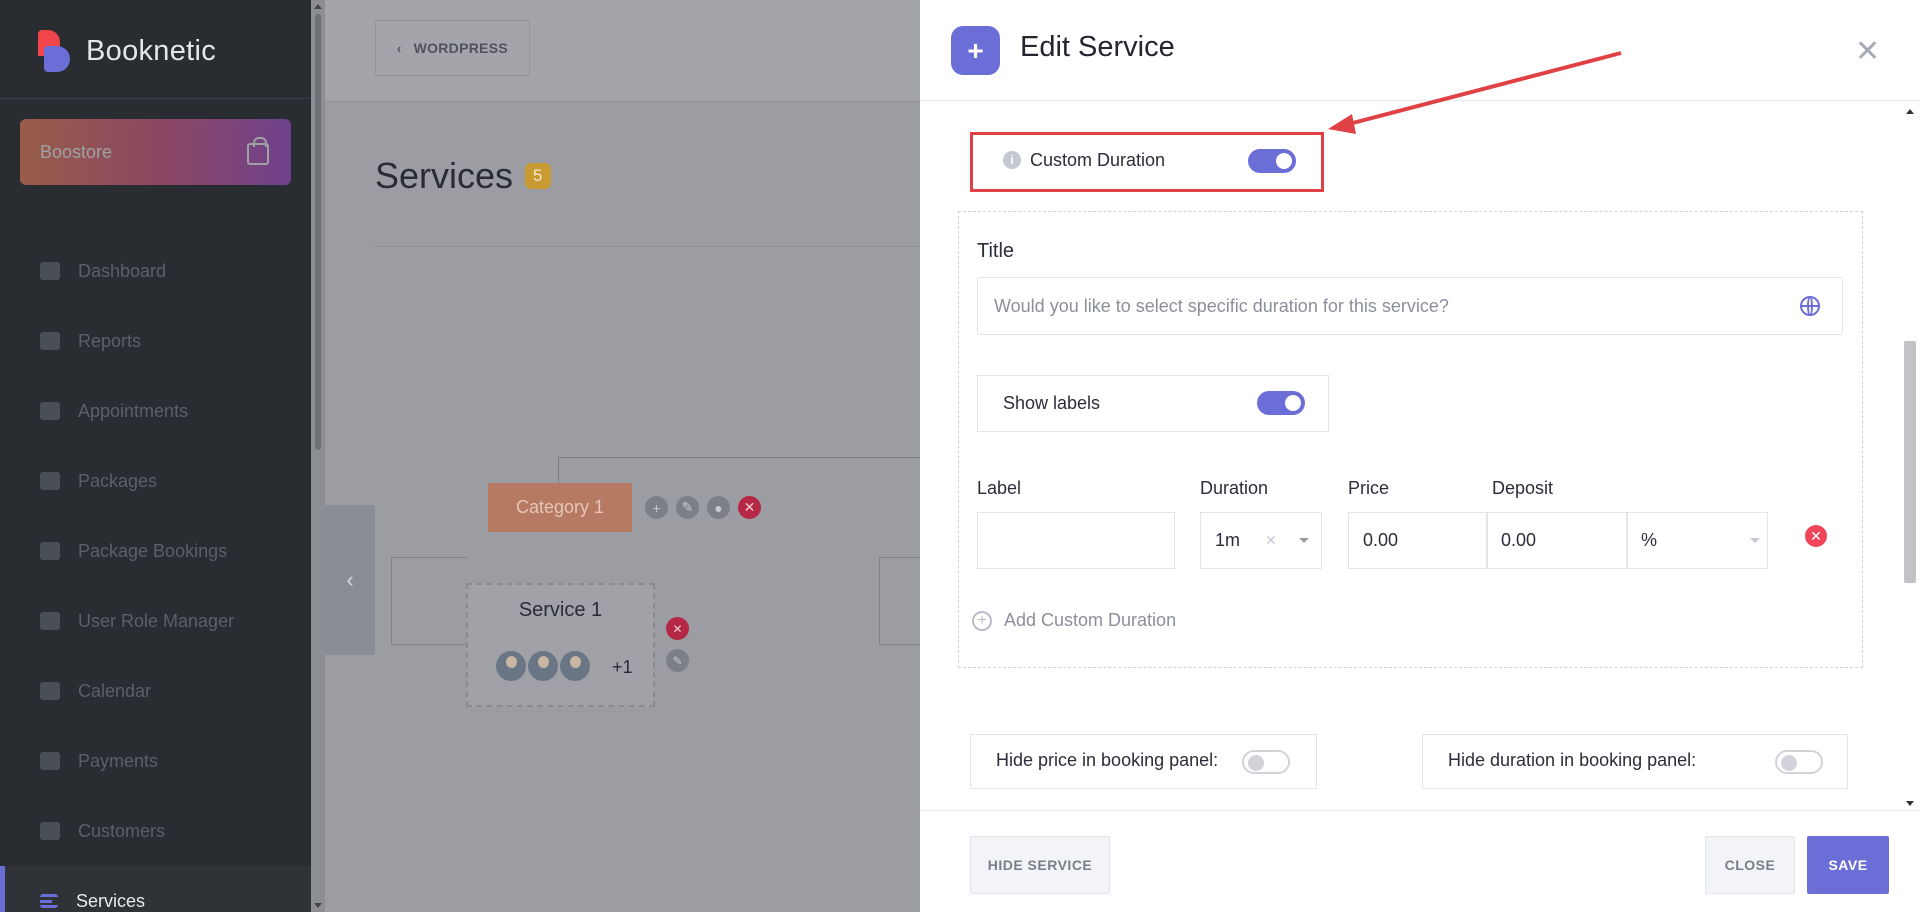 This screenshot has width=1920, height=912. I want to click on boostore-button: Boostore, so click(155, 152).